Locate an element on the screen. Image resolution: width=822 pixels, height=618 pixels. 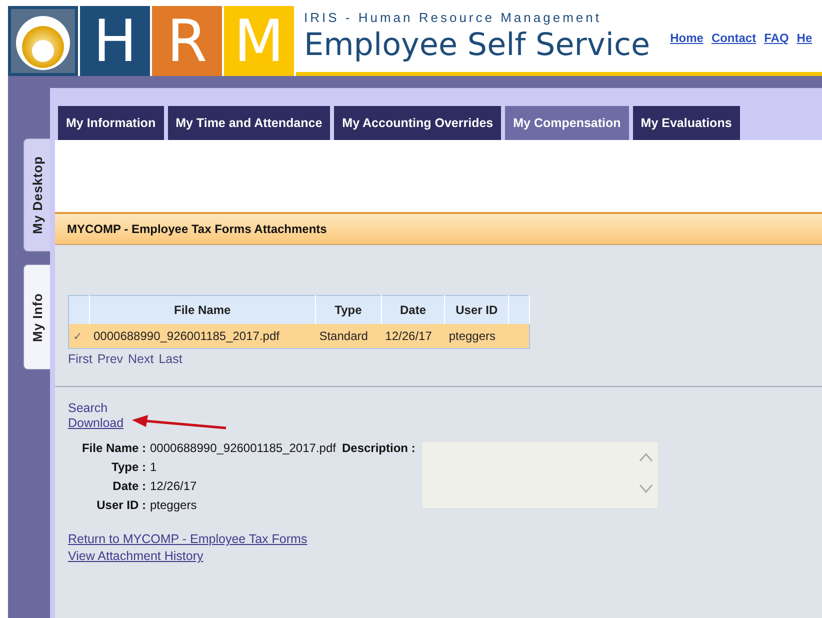
action-link: Search is located at coordinates (88, 408).